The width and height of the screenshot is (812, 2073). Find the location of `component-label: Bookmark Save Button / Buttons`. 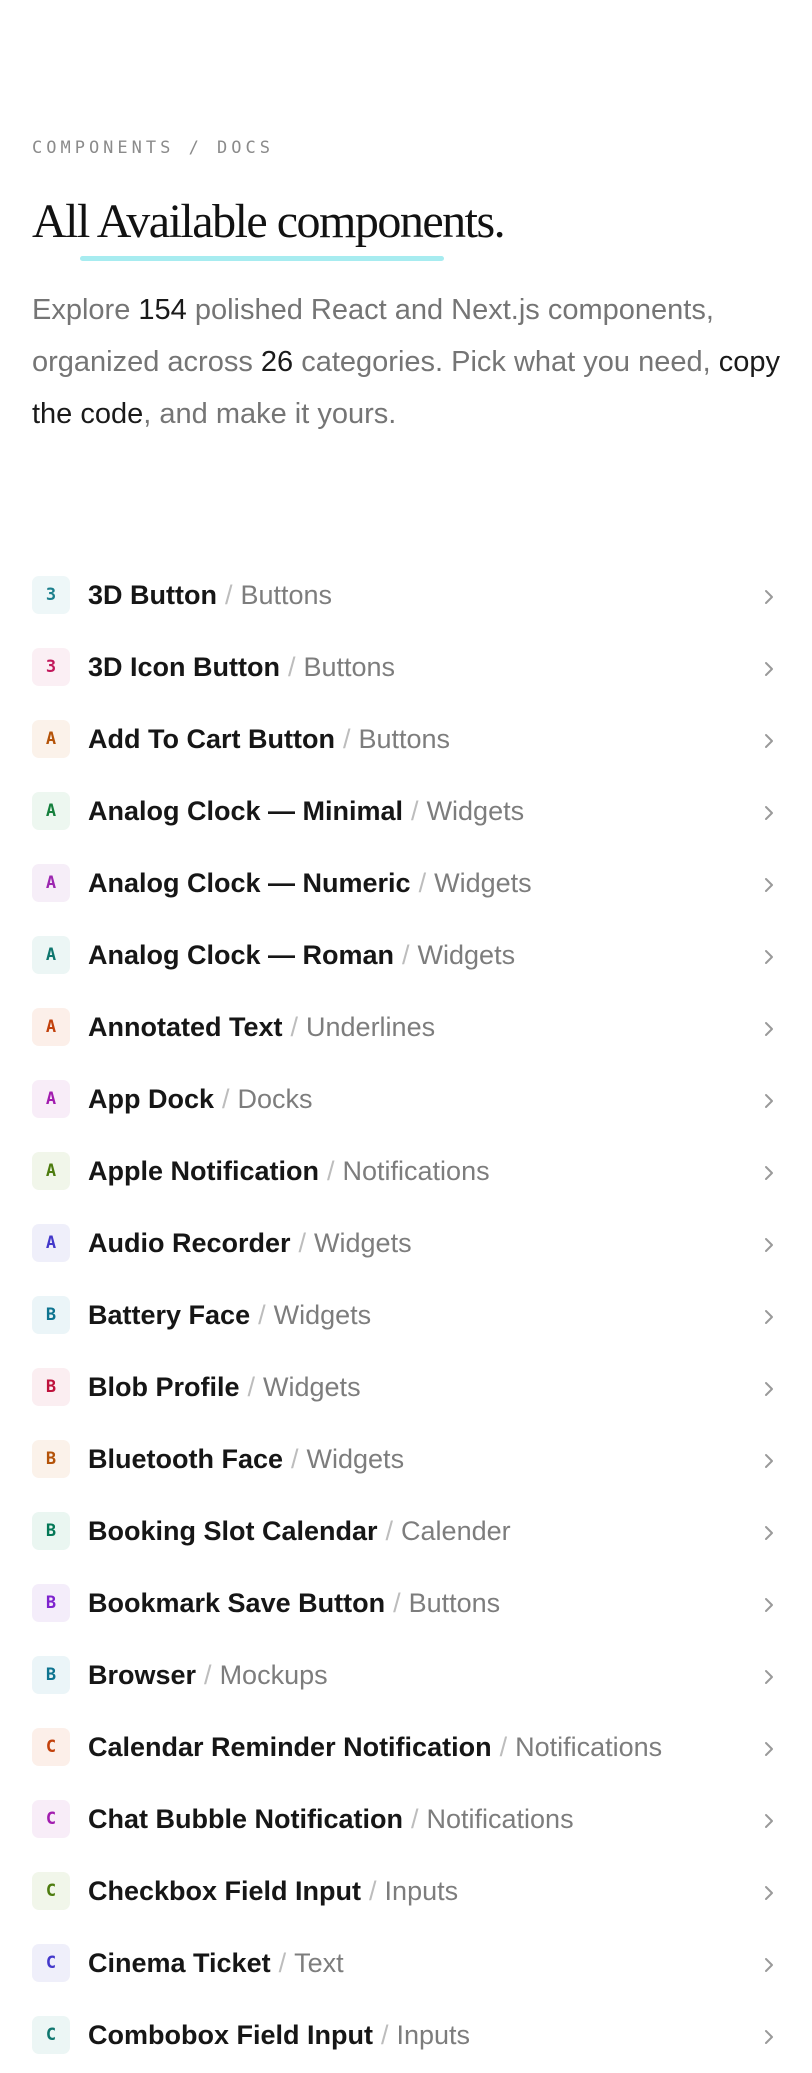

component-label: Bookmark Save Button / Buttons is located at coordinates (294, 1603).